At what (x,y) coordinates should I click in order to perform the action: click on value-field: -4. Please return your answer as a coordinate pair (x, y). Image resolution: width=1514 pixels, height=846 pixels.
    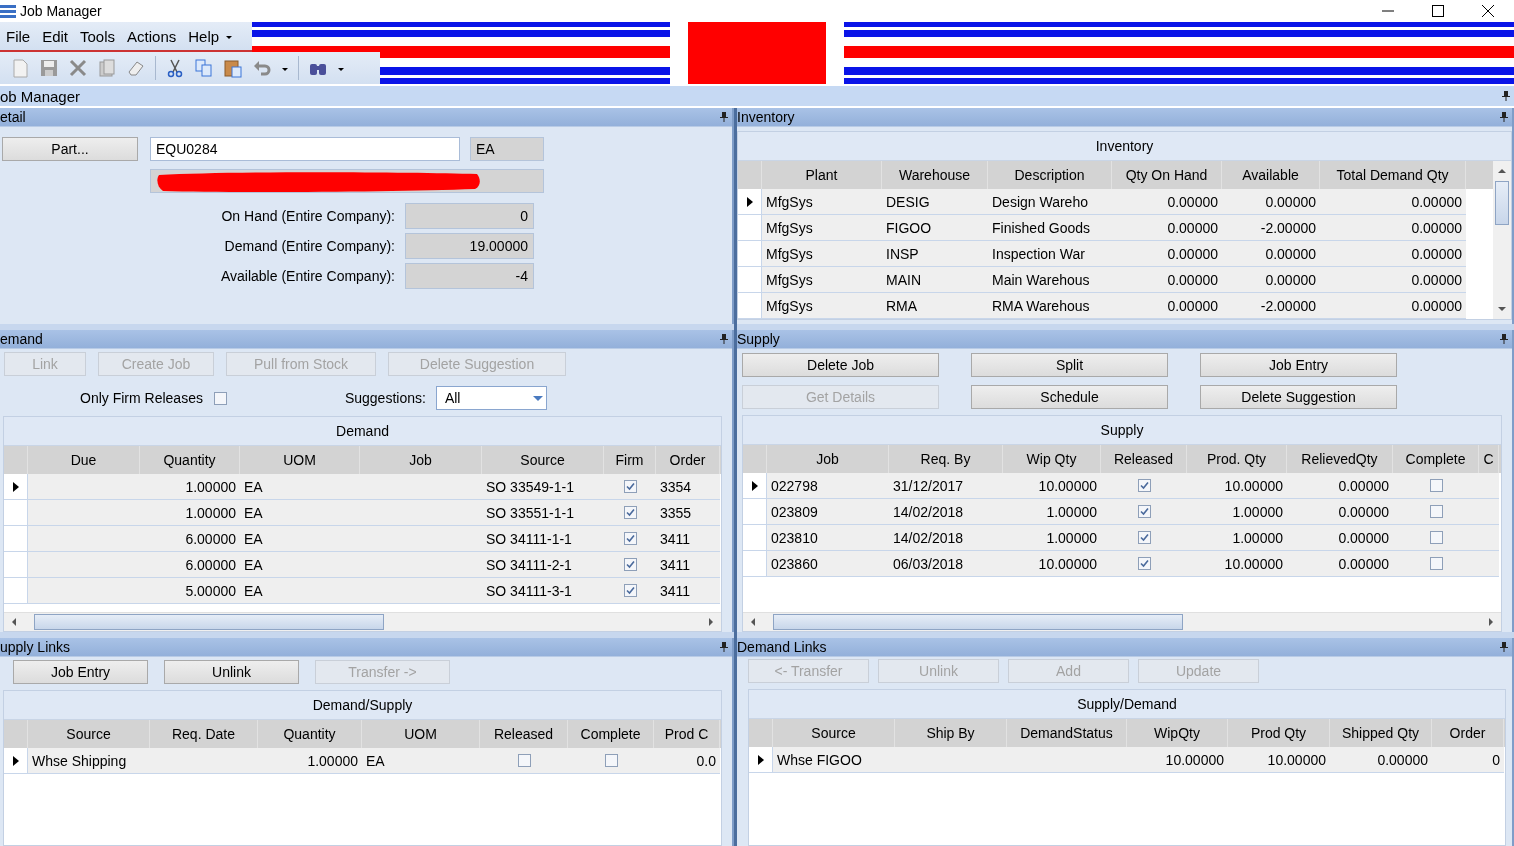
    Looking at the image, I should click on (469, 276).